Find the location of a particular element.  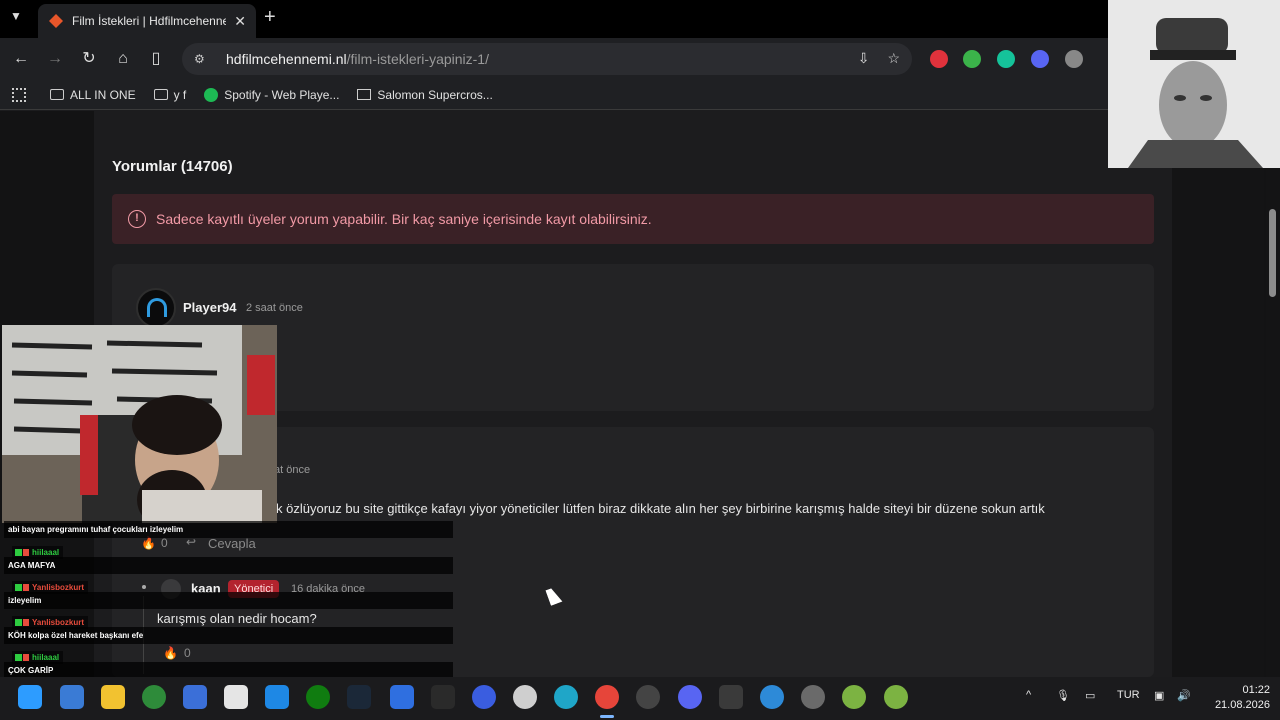

split-view-icon: ▯ is located at coordinates (156, 59).